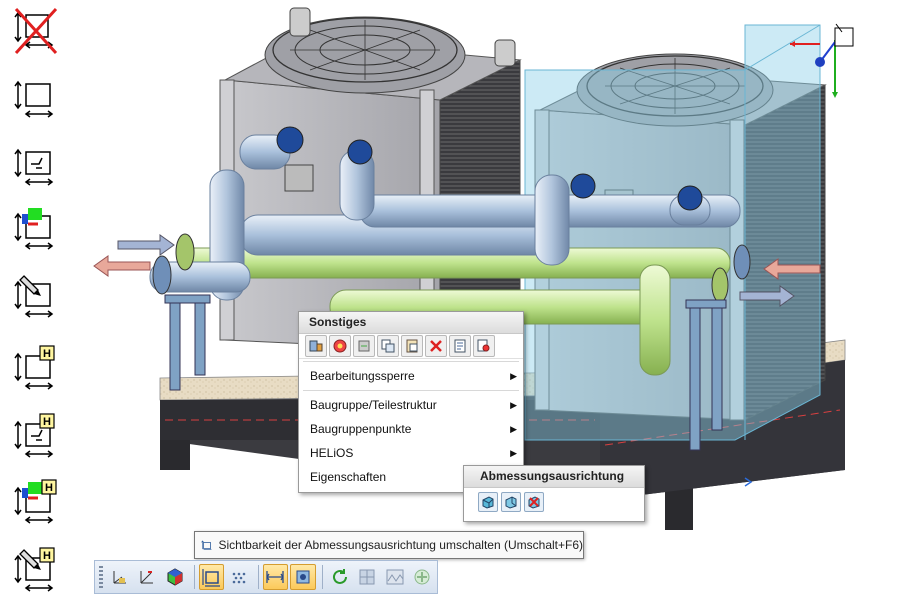  What do you see at coordinates (175, 577) in the screenshot?
I see `color-cube-icon` at bounding box center [175, 577].